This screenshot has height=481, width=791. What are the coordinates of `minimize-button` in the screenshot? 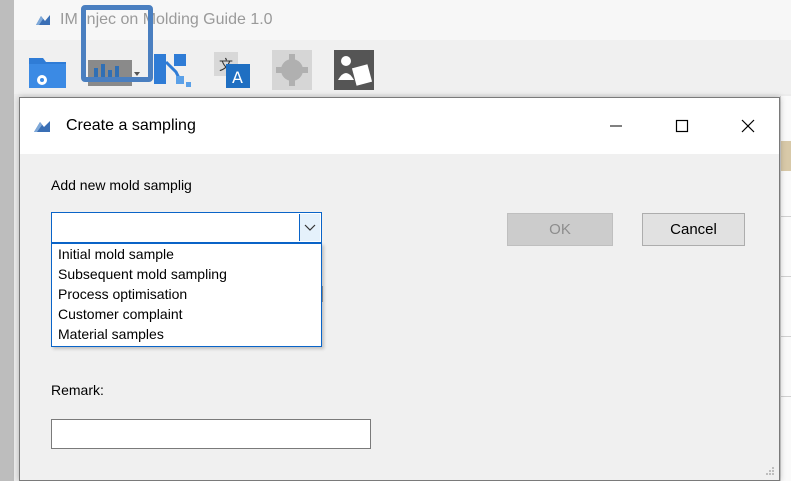 It's located at (616, 126).